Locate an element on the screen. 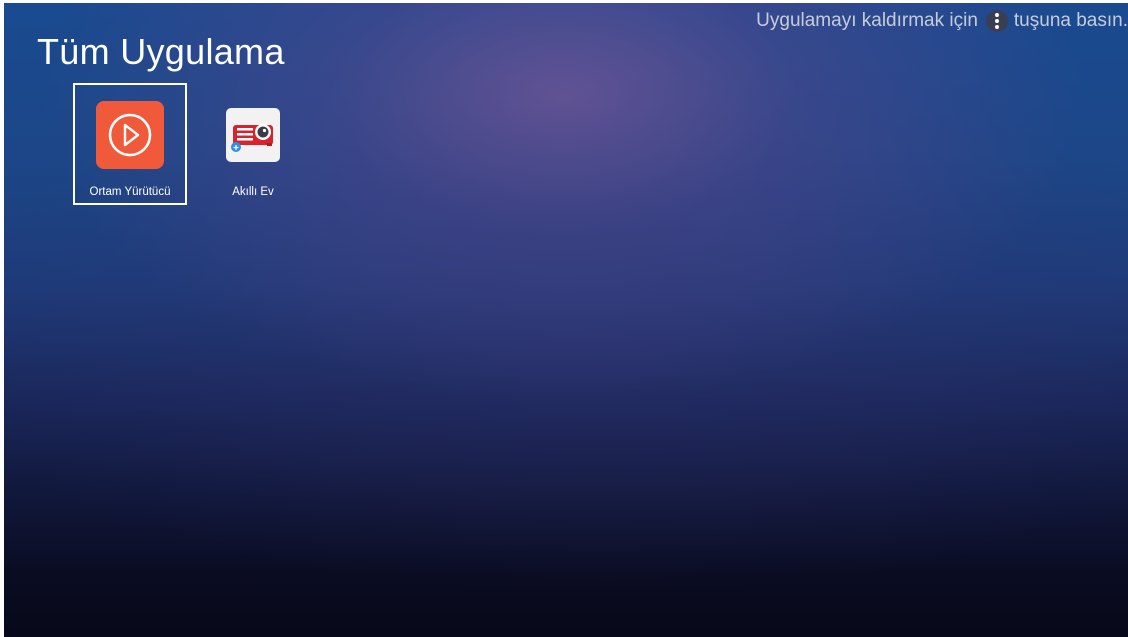 The width and height of the screenshot is (1128, 637). smart-home-projector-icon is located at coordinates (253, 135).